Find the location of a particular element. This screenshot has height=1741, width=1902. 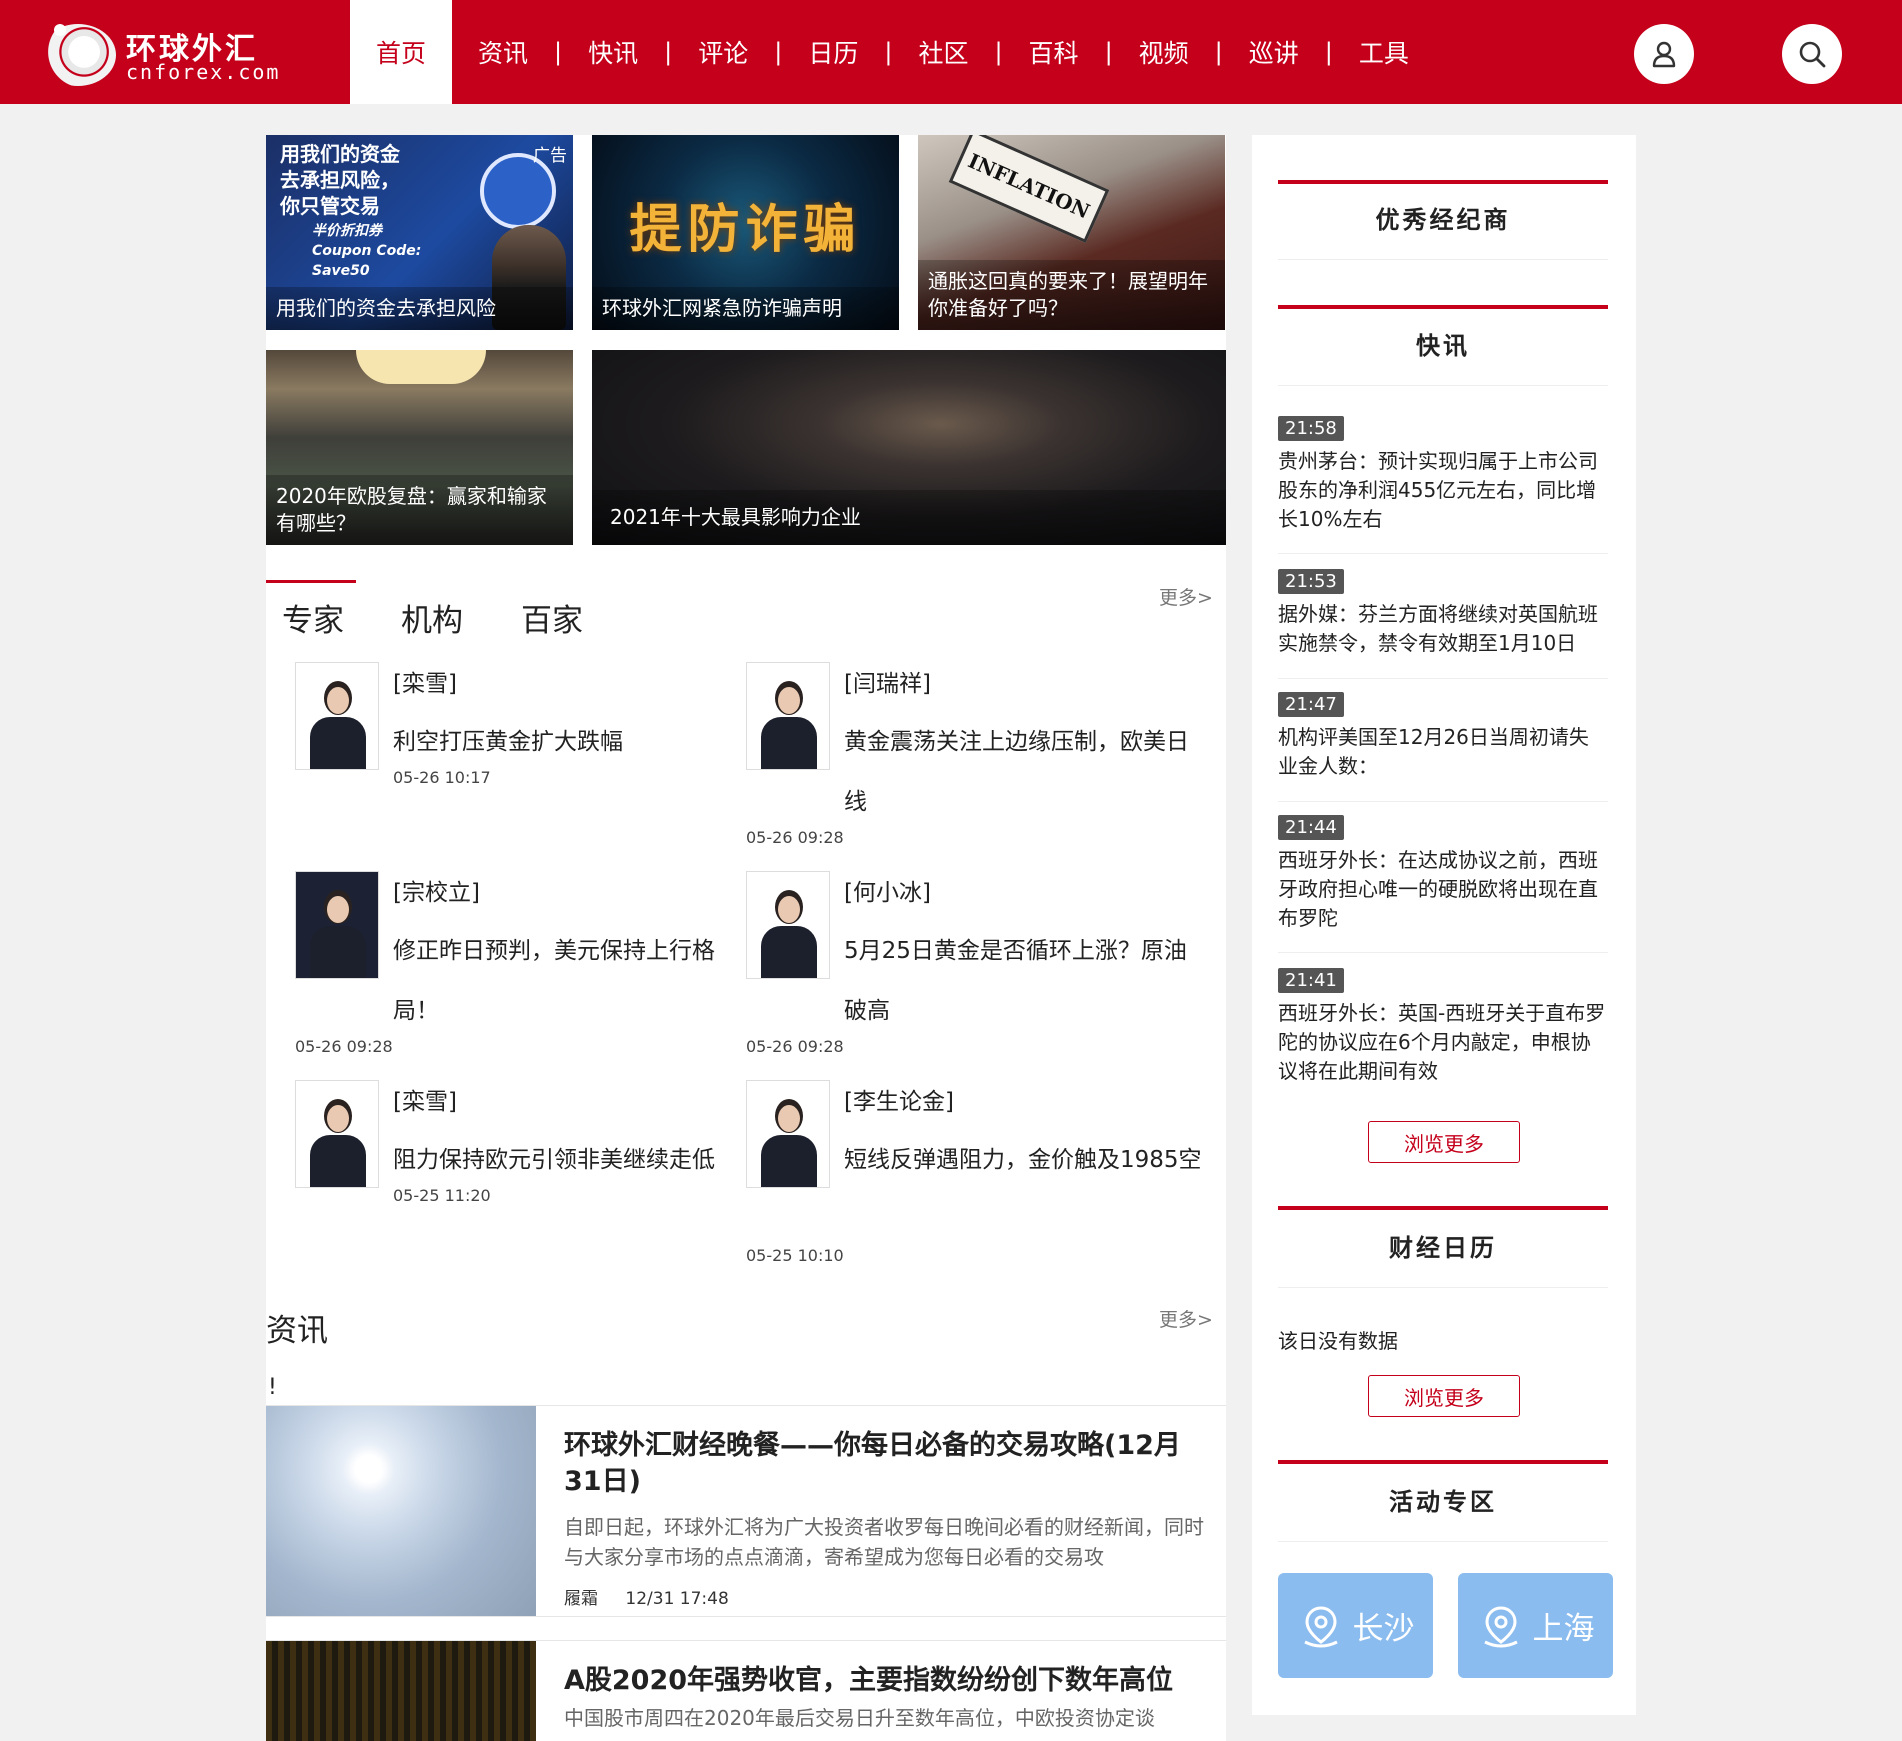

calendar-empty-text: 该日没有数据 is located at coordinates (1338, 1341).